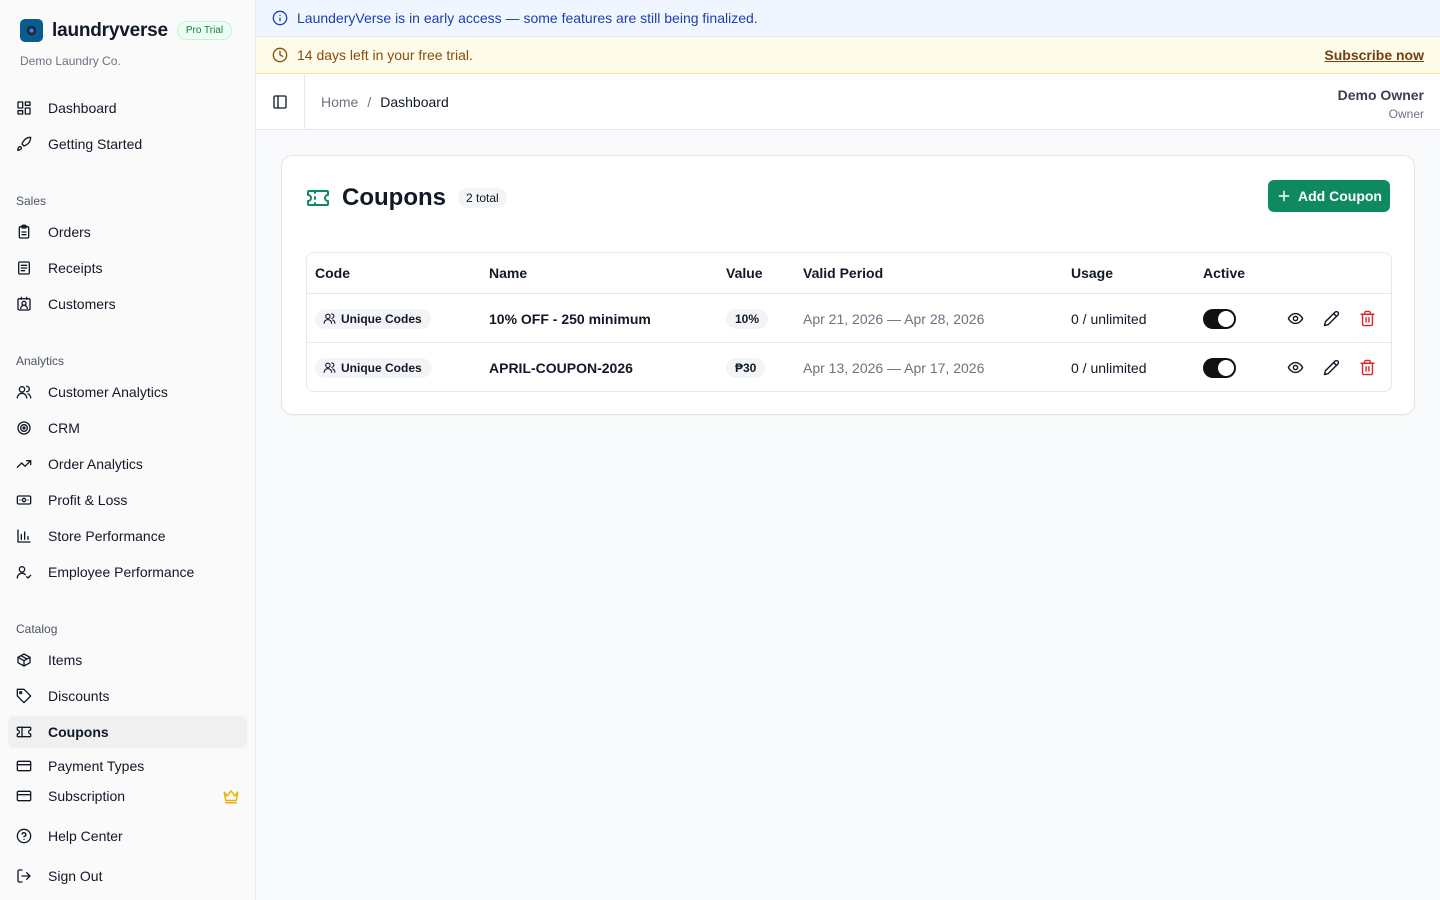  Describe the element at coordinates (37, 629) in the screenshot. I see `sidebar-section-catalog: Catalog` at that location.